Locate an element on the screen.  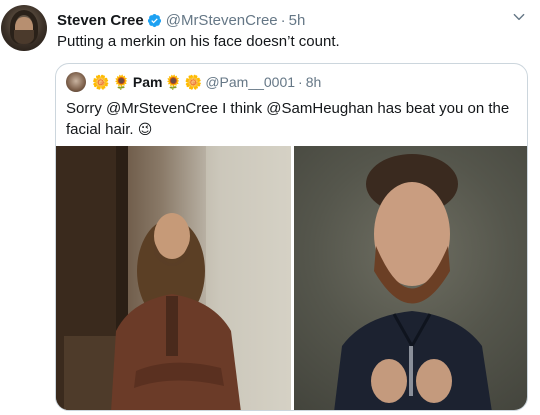
tweet-header: Steven Cree @MrStevenCree · 5h is located at coordinates (181, 20).